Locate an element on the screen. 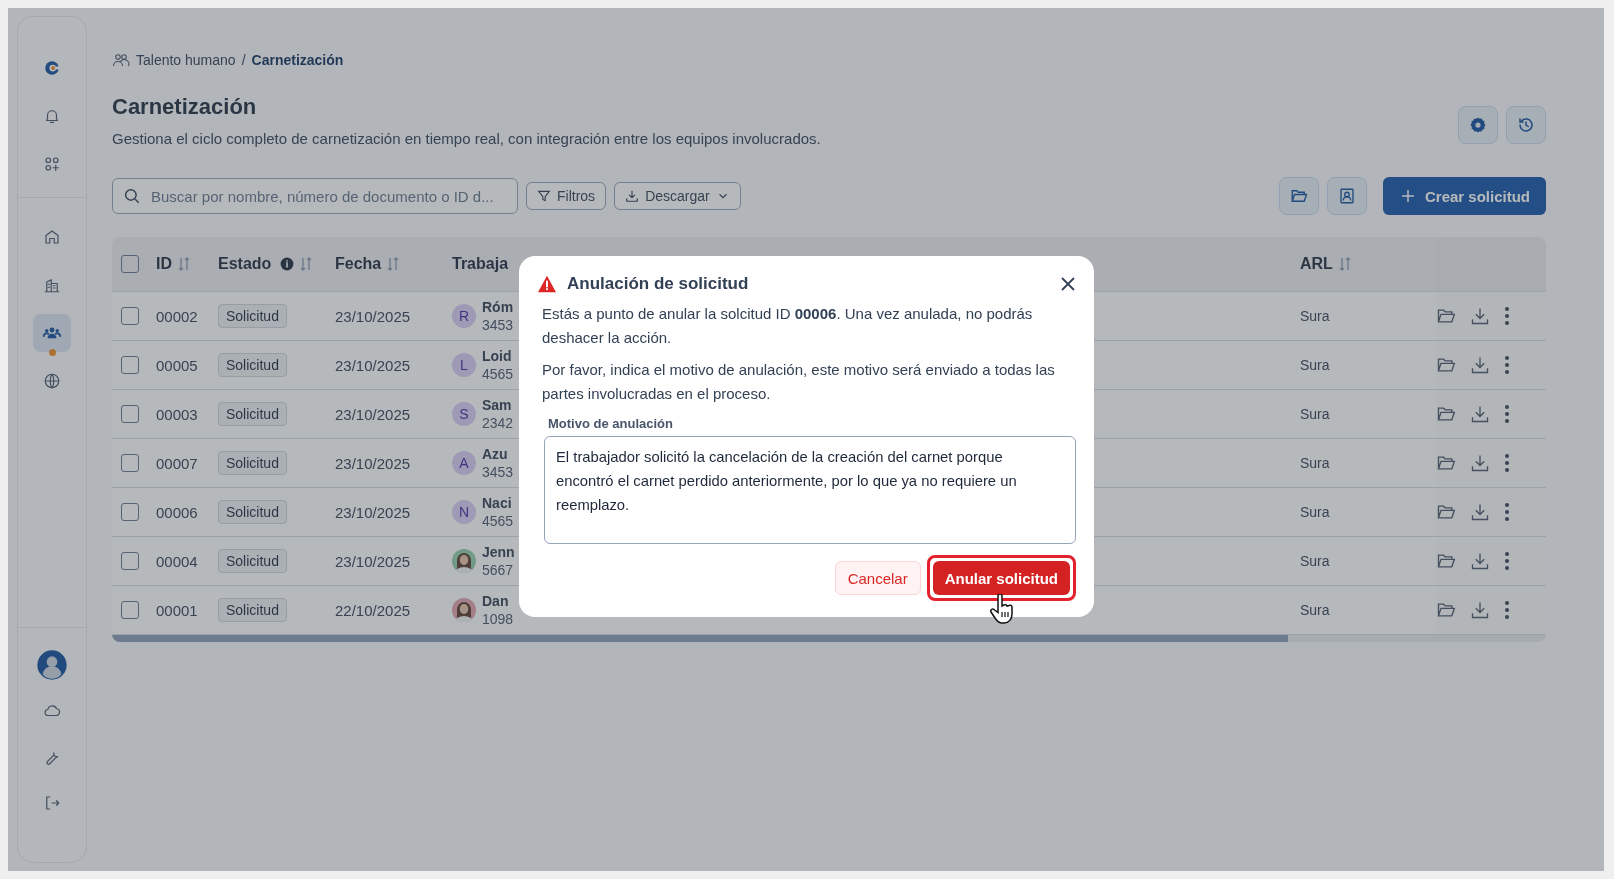 The image size is (1614, 879). info-icon is located at coordinates (287, 264).